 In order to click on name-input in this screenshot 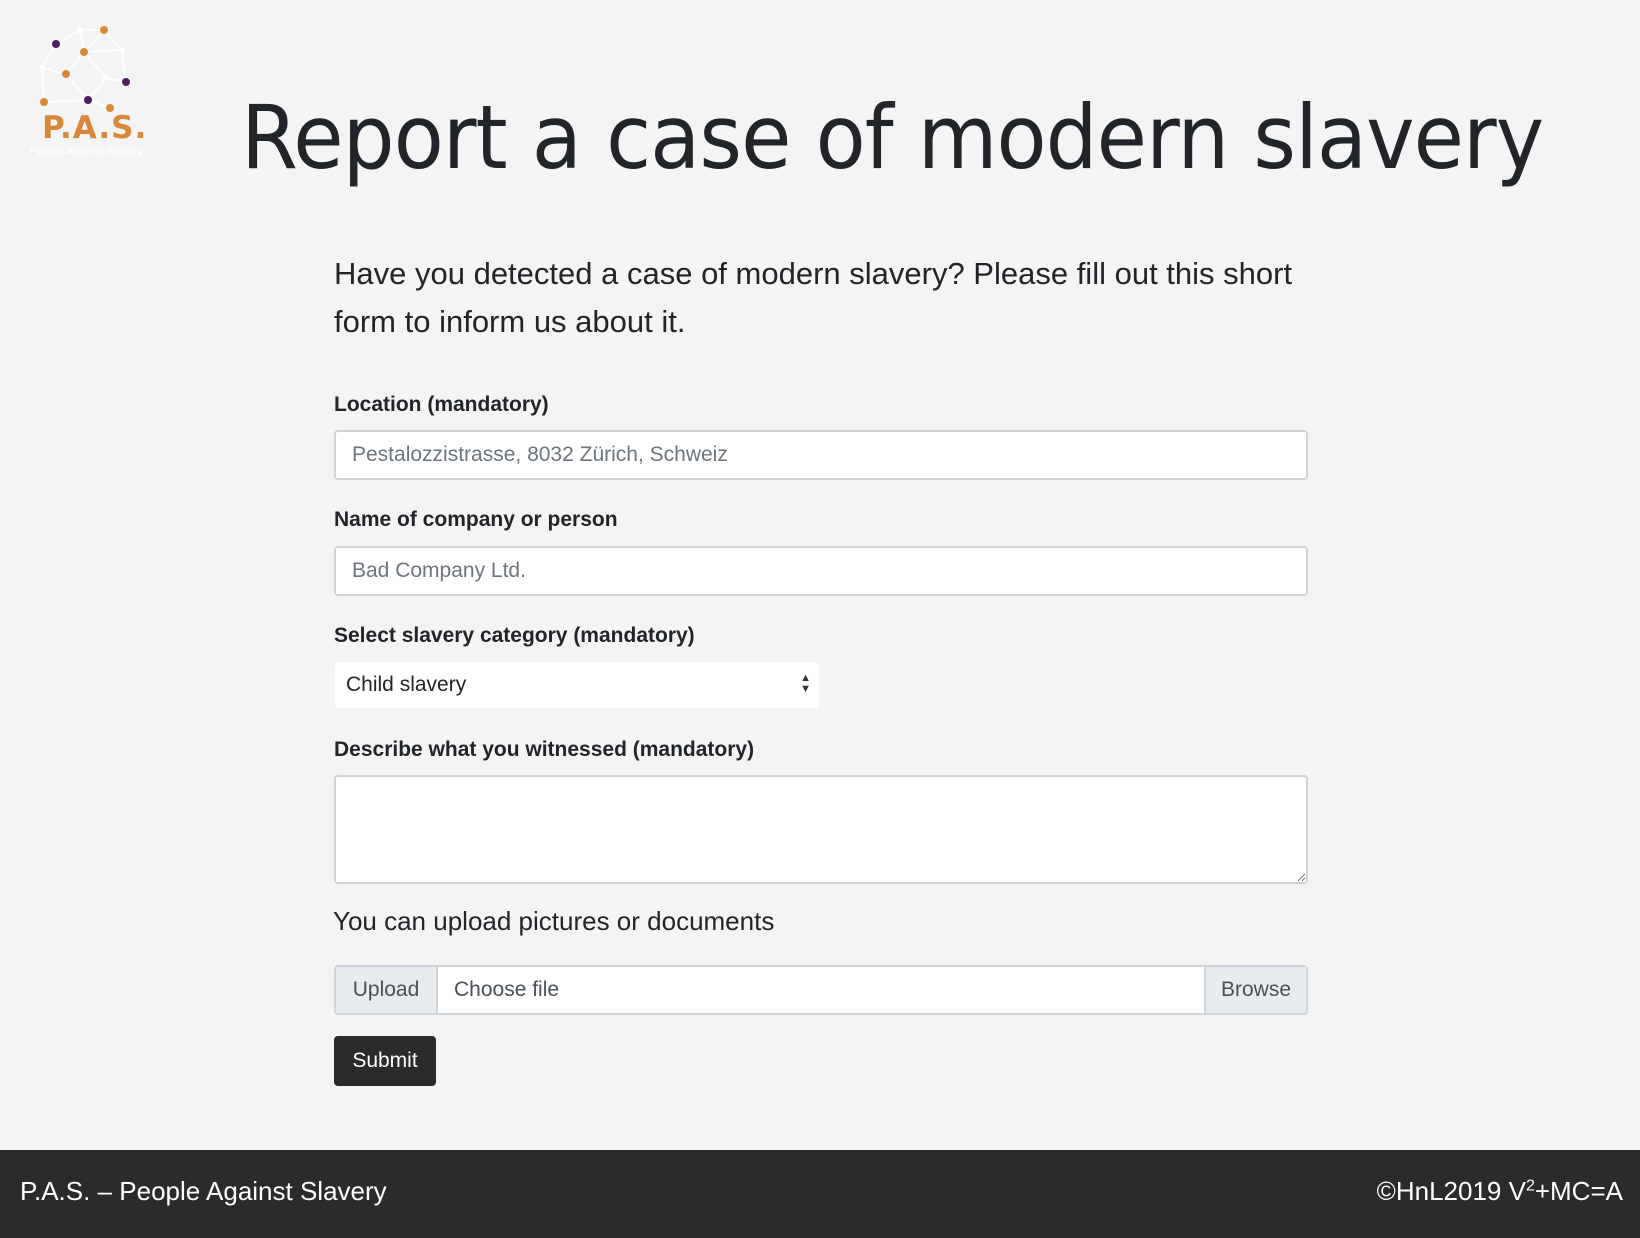, I will do `click(821, 571)`.